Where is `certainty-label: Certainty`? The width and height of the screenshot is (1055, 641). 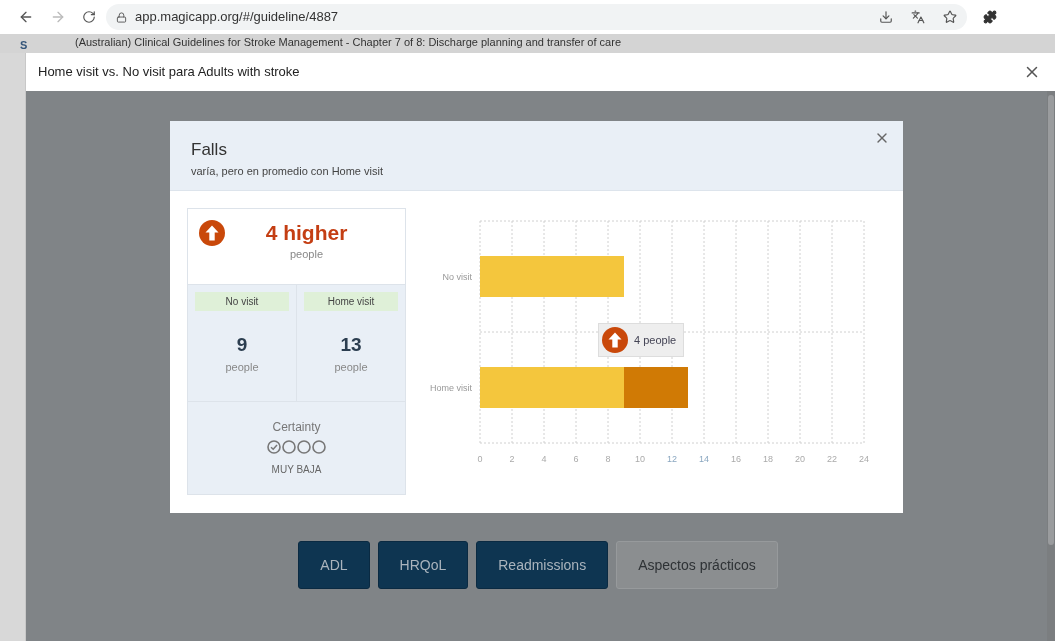 certainty-label: Certainty is located at coordinates (296, 427).